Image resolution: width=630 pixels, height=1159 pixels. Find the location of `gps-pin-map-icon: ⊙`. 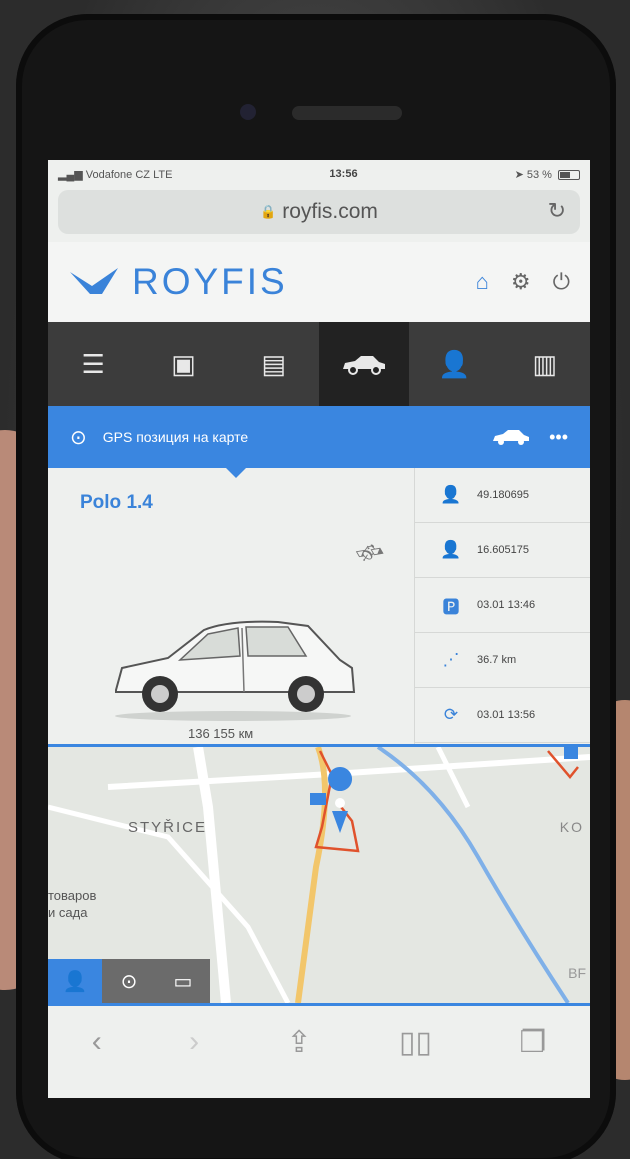

gps-pin-map-icon: ⊙ is located at coordinates (129, 981).